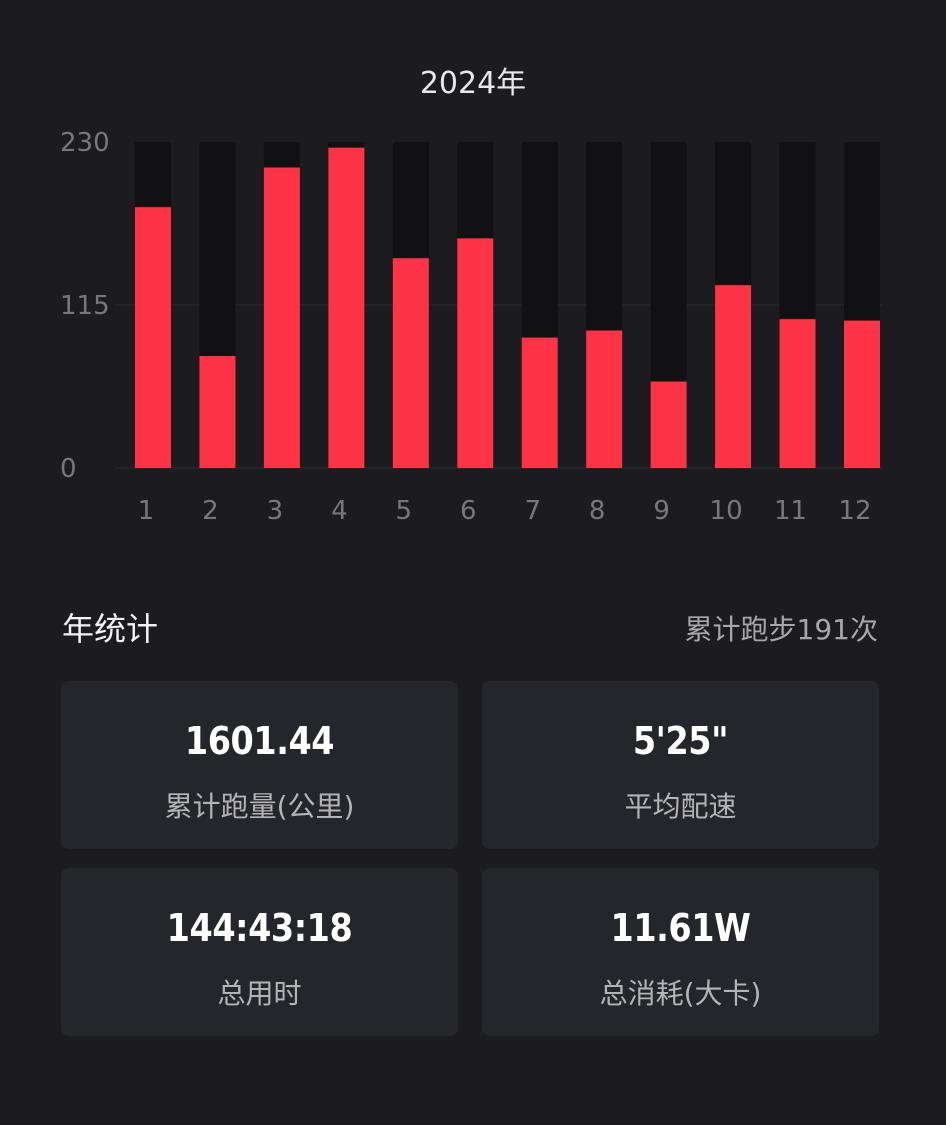 Image resolution: width=946 pixels, height=1125 pixels. What do you see at coordinates (680, 993) in the screenshot?
I see `stat-label: 总消耗(大卡)` at bounding box center [680, 993].